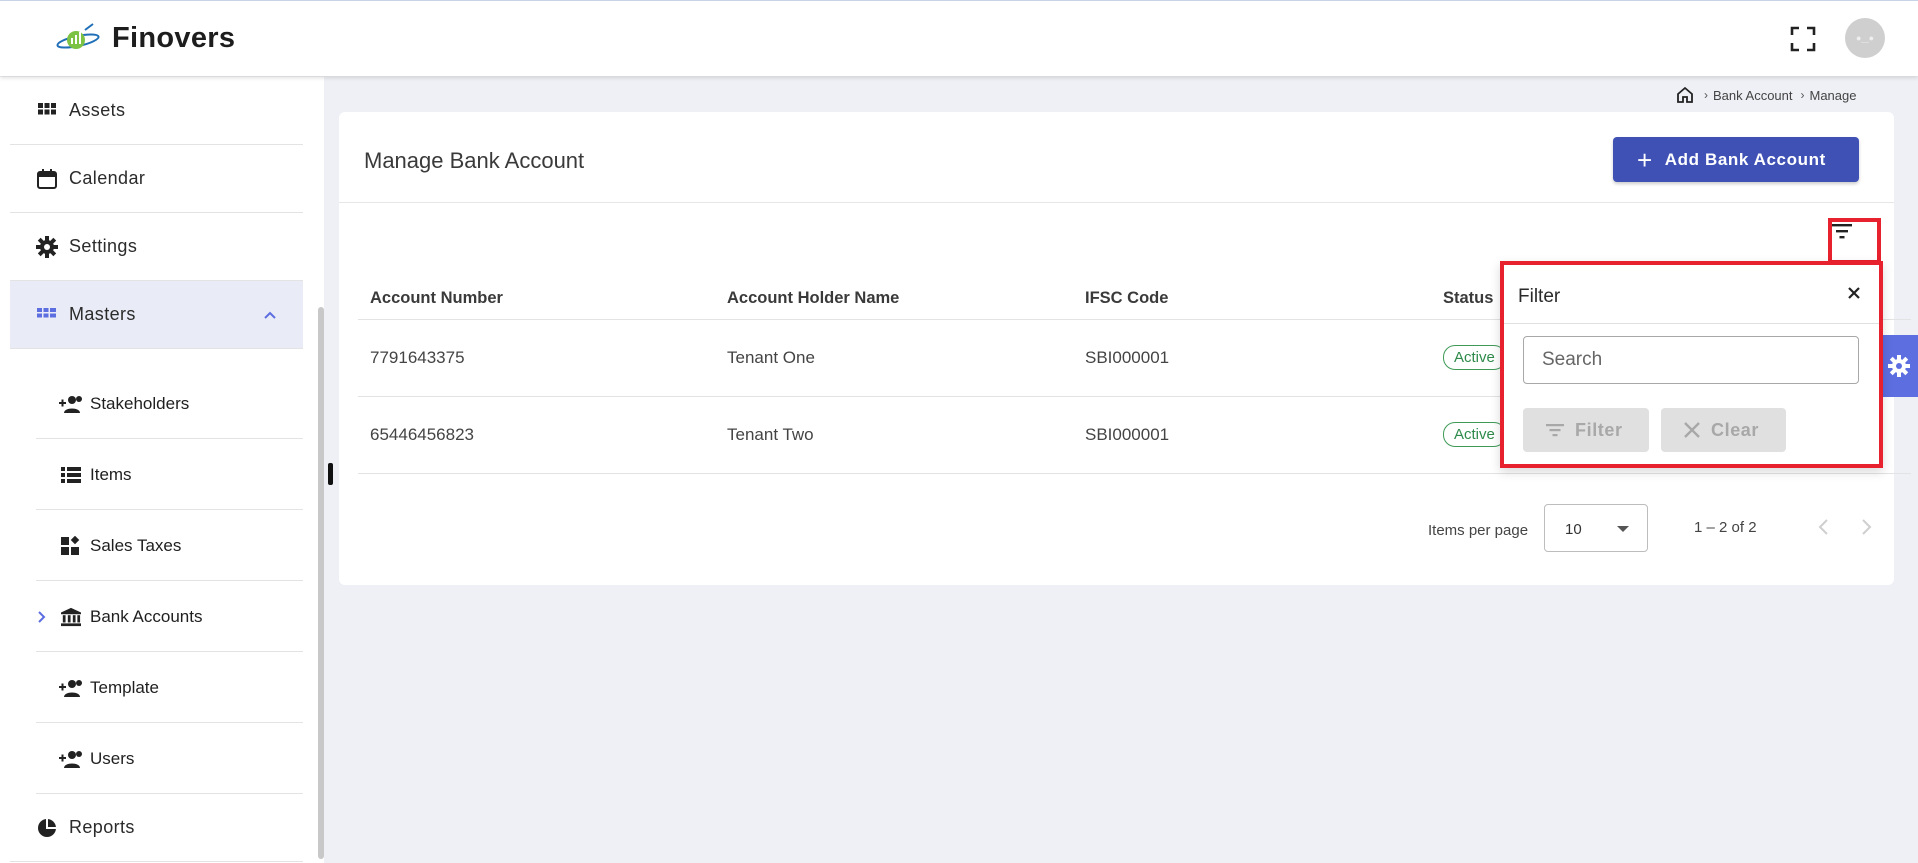 This screenshot has height=863, width=1918. Describe the element at coordinates (1824, 527) in the screenshot. I see `chevron-left-icon` at that location.